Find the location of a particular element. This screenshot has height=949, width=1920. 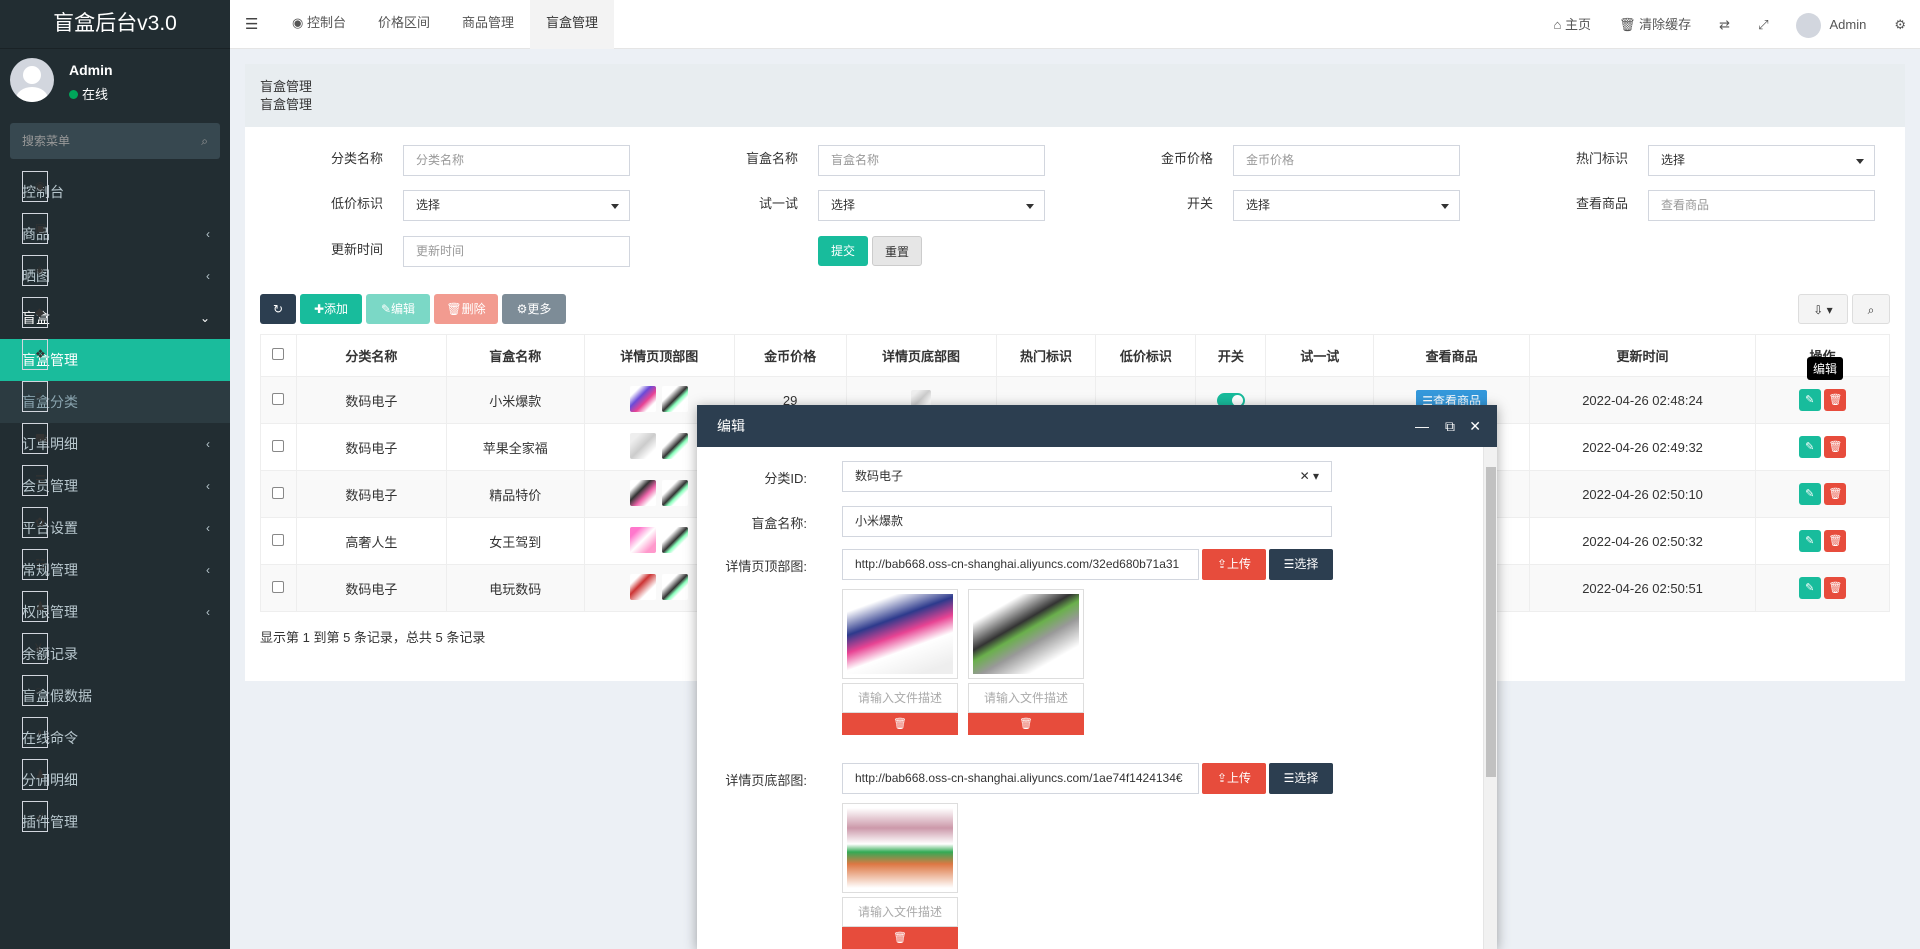

tab-blindbox-management: 盲盒管理 is located at coordinates (572, 24).